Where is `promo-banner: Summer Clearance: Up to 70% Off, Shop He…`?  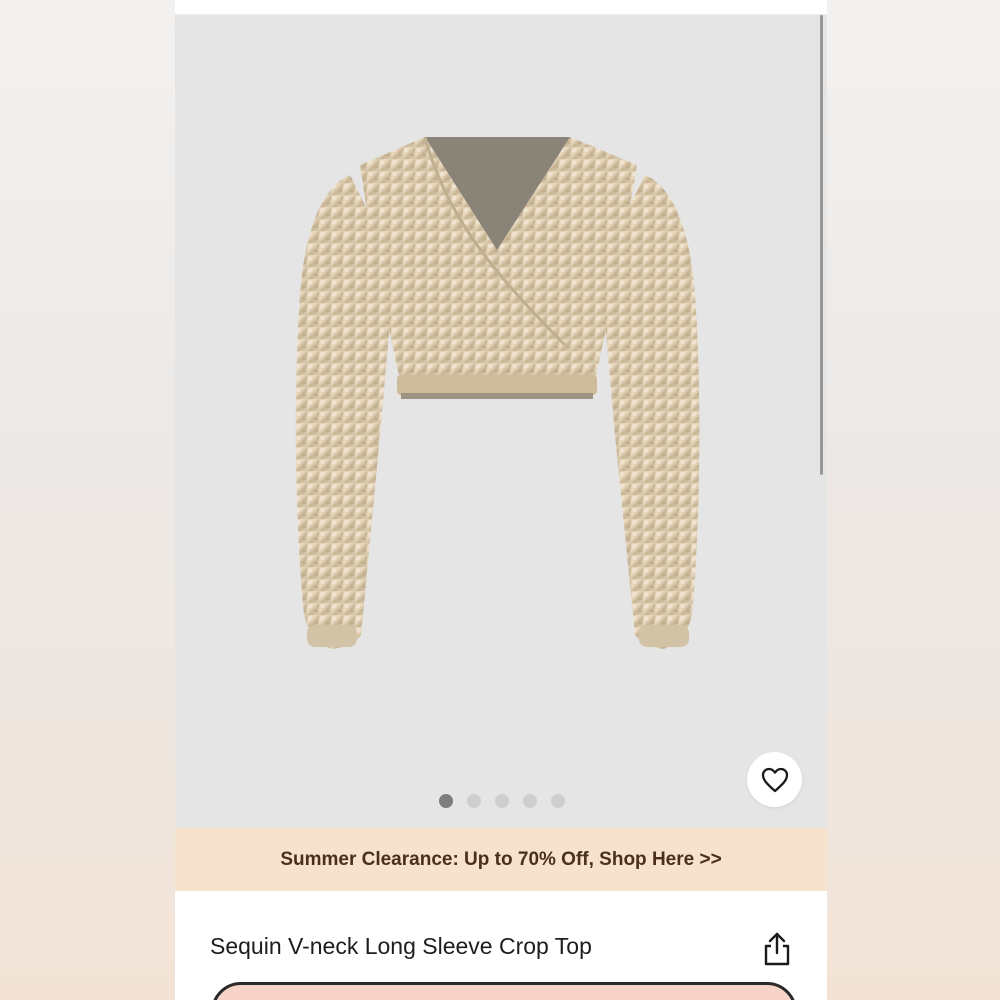 promo-banner: Summer Clearance: Up to 70% Off, Shop He… is located at coordinates (501, 859).